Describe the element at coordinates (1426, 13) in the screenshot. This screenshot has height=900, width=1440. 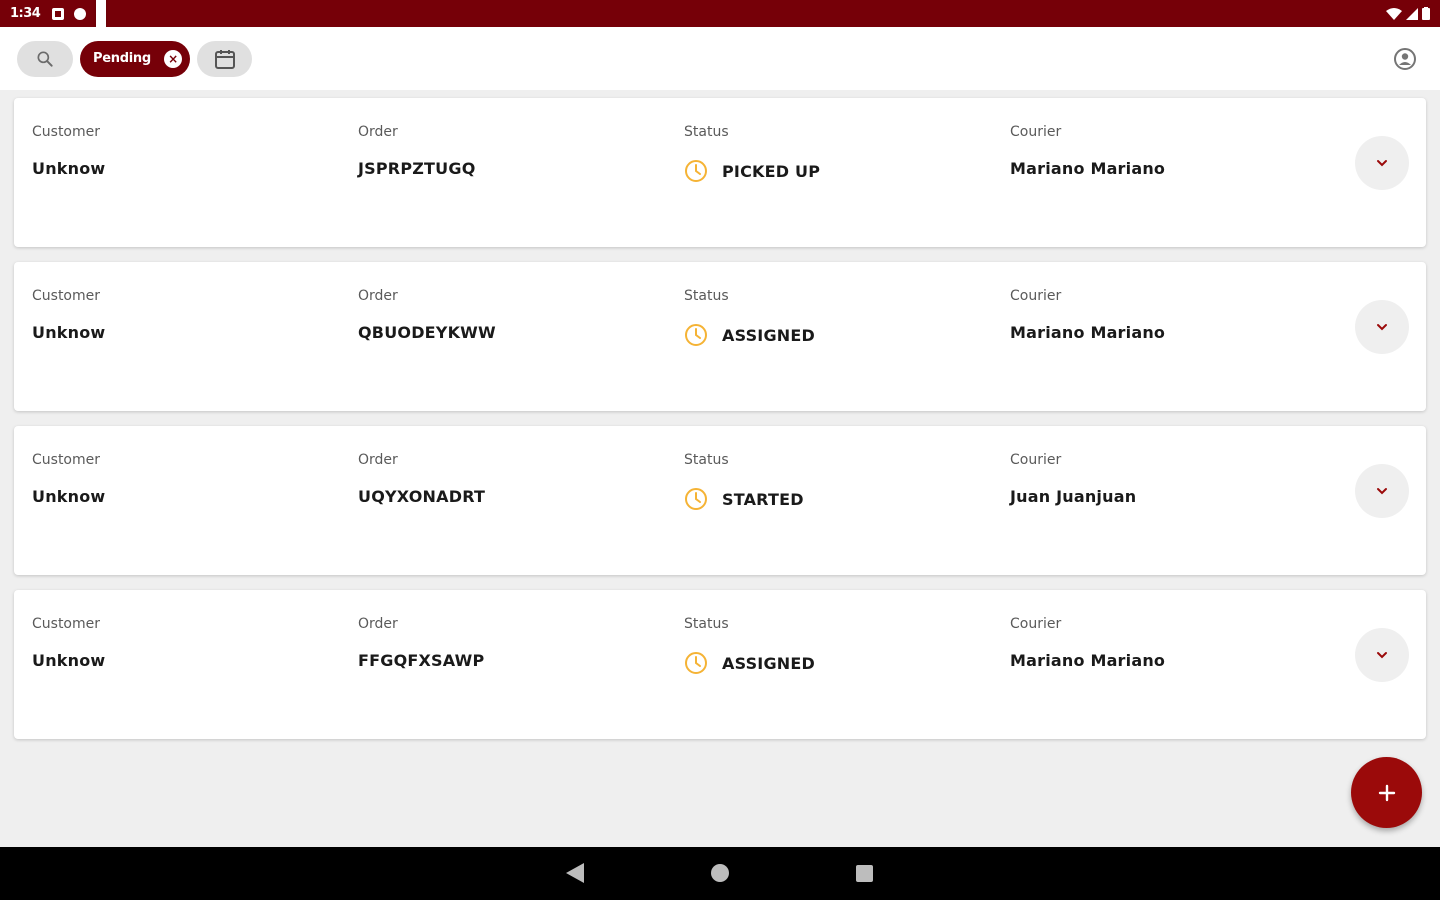
I see `battery-icon` at that location.